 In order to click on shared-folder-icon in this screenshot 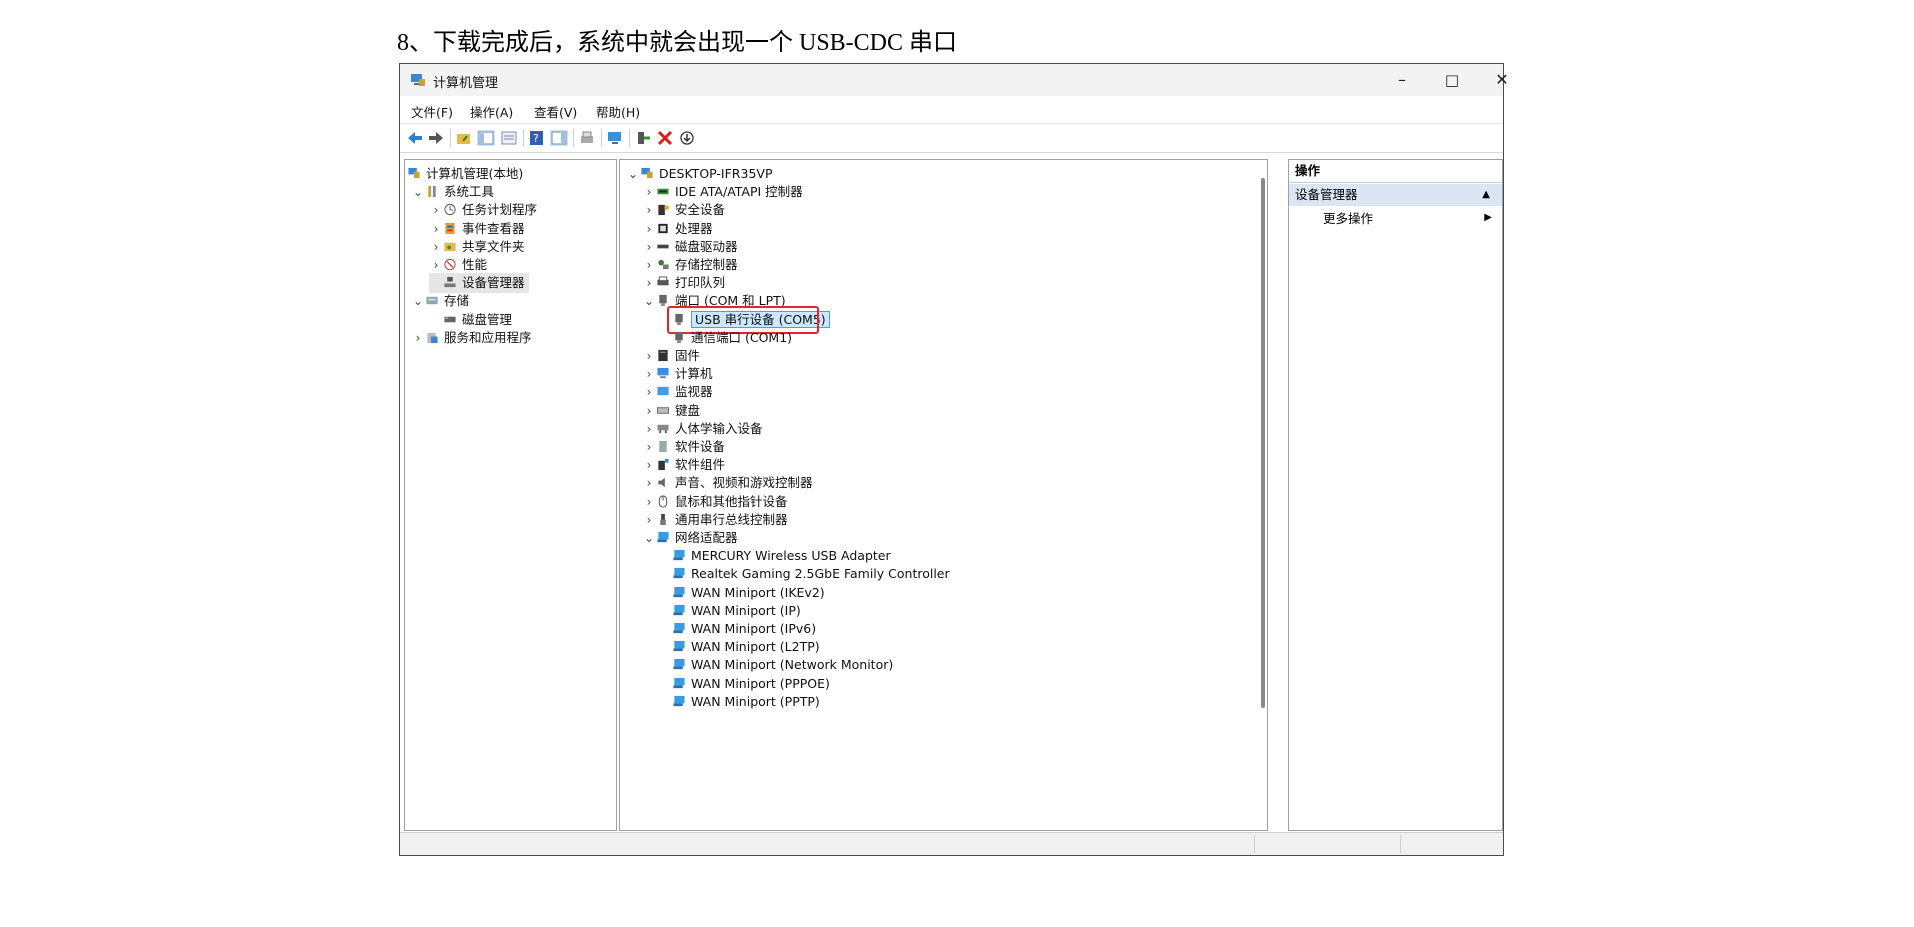, I will do `click(450, 246)`.